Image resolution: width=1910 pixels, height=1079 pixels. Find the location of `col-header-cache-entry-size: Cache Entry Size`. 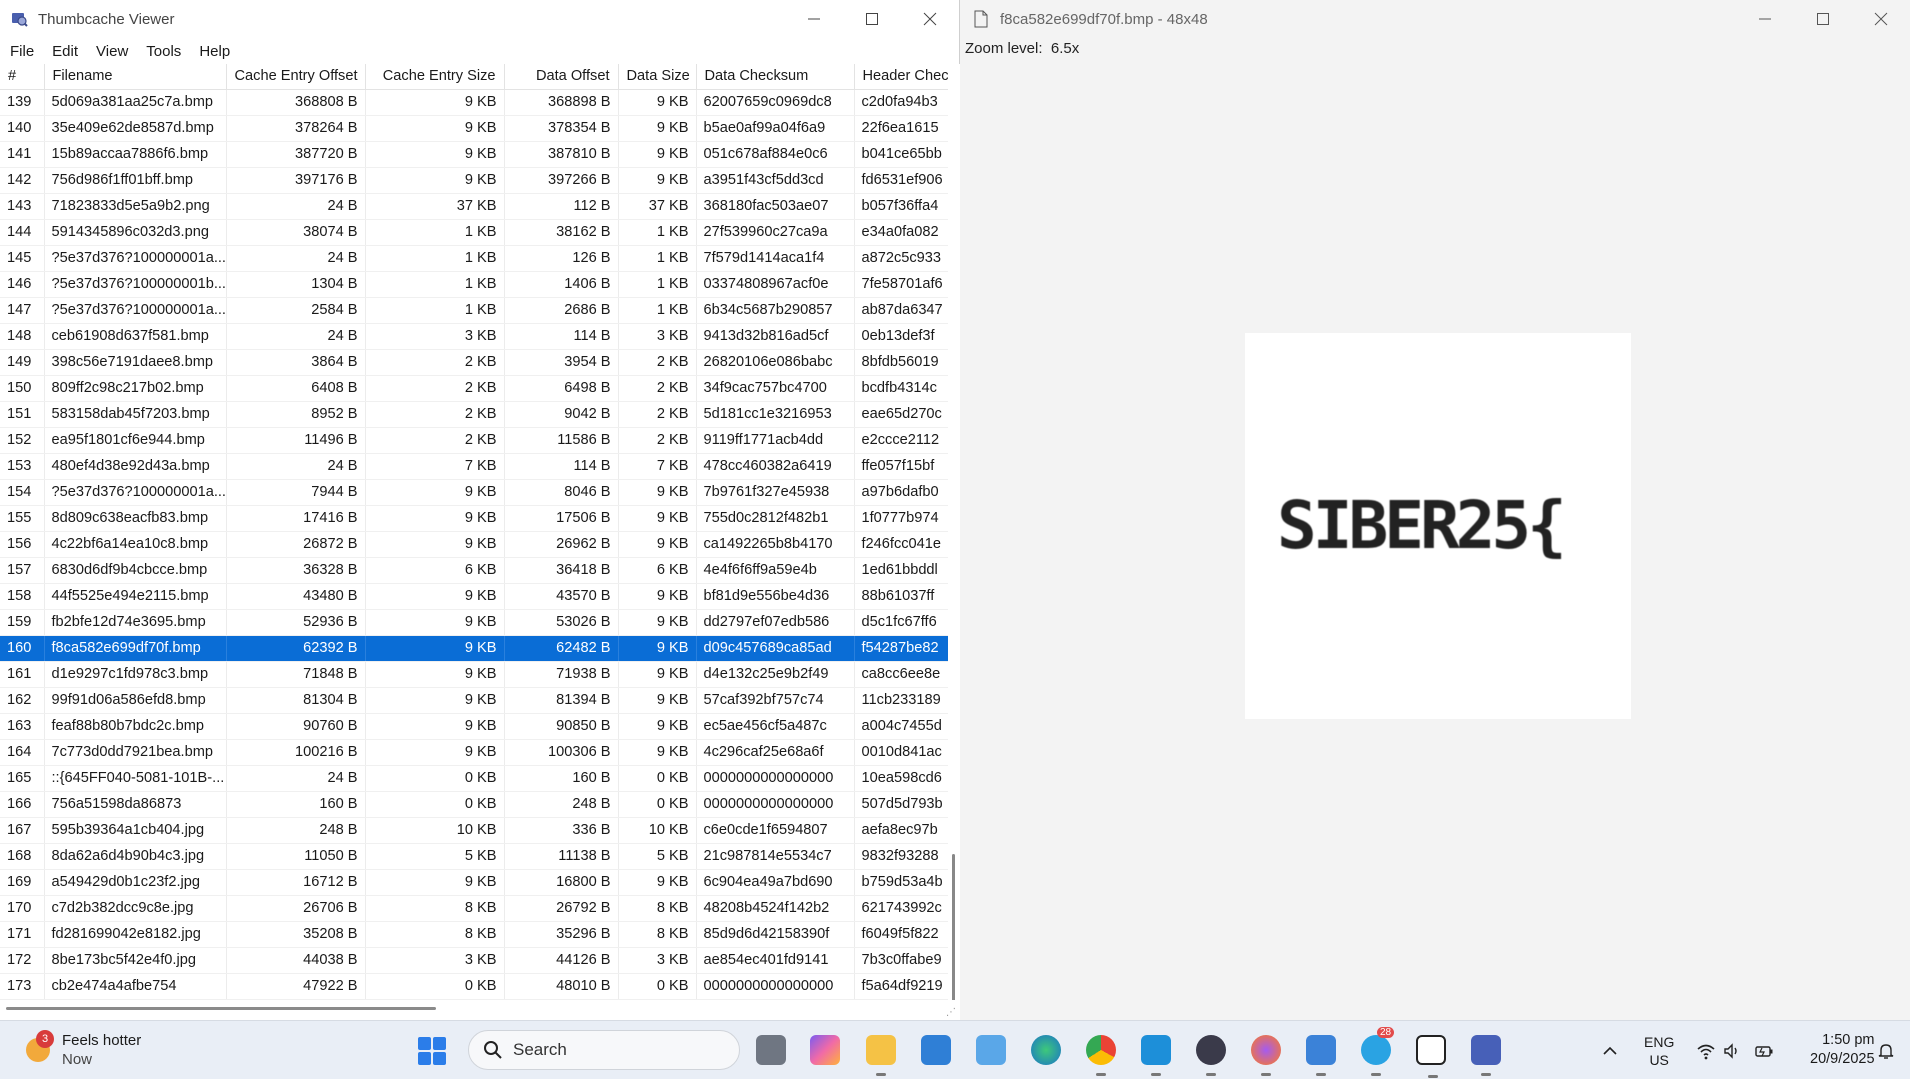

col-header-cache-entry-size: Cache Entry Size is located at coordinates (435, 77).